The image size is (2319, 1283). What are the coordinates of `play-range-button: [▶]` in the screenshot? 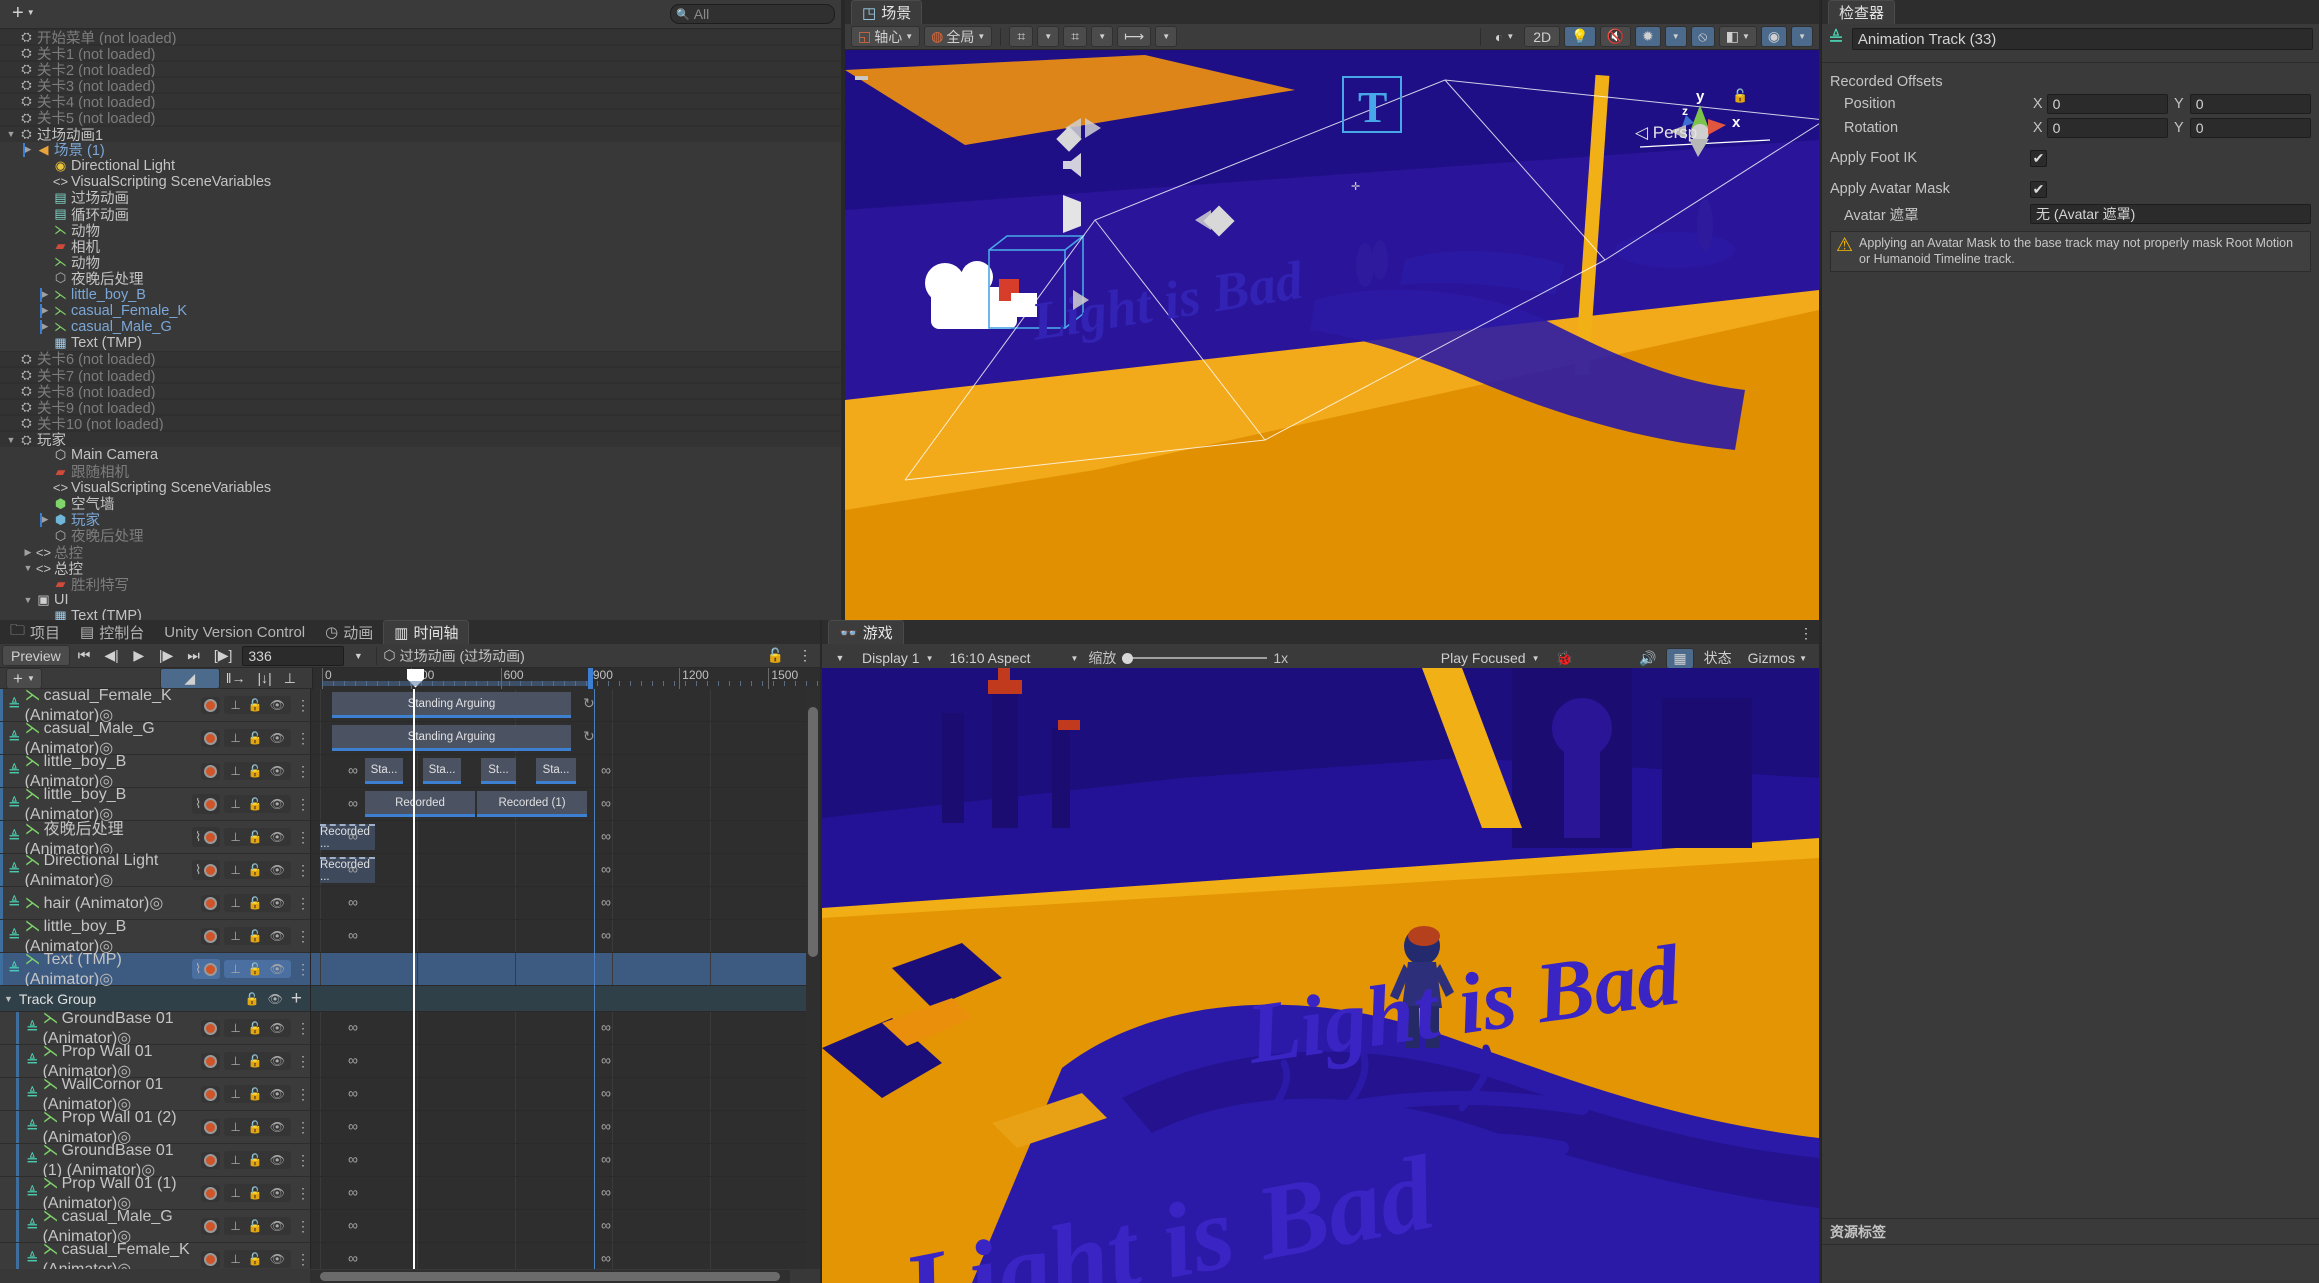 It's located at (223, 655).